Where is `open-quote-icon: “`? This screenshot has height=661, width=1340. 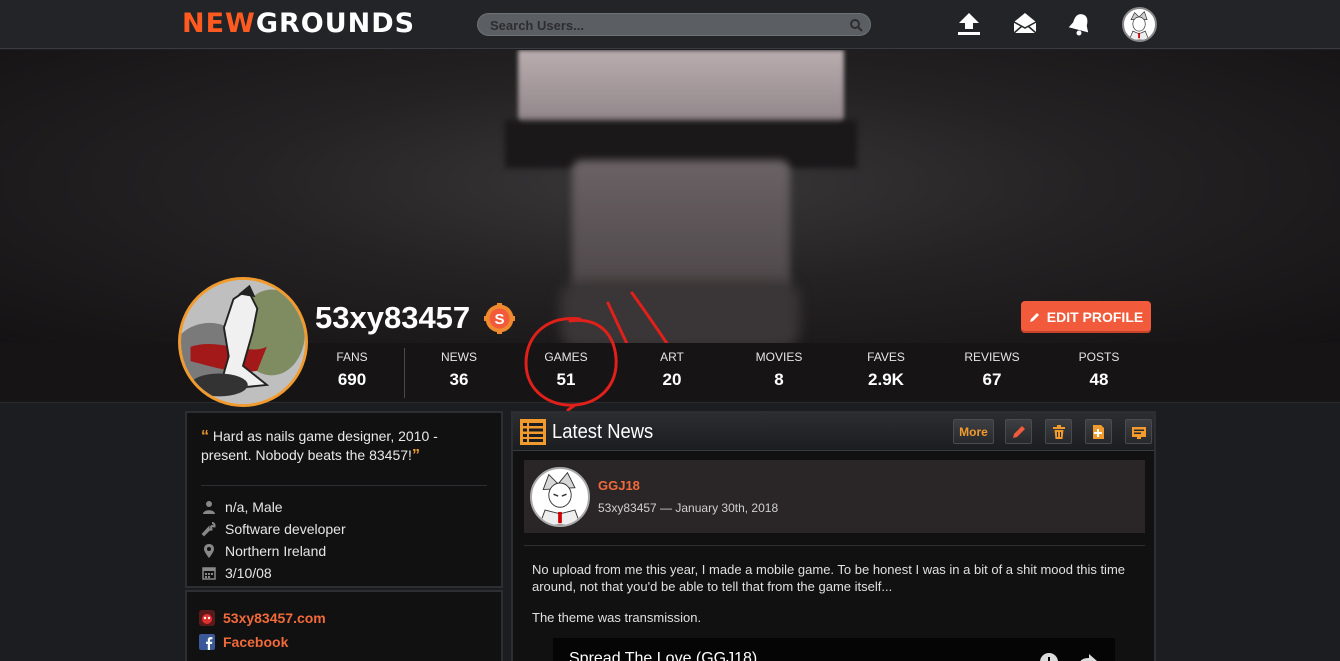
open-quote-icon: “ is located at coordinates (205, 436).